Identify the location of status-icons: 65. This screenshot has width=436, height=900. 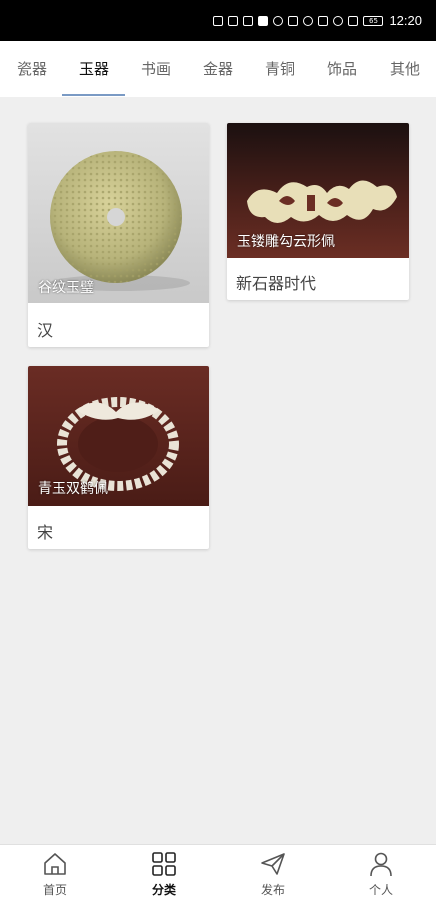
(298, 20).